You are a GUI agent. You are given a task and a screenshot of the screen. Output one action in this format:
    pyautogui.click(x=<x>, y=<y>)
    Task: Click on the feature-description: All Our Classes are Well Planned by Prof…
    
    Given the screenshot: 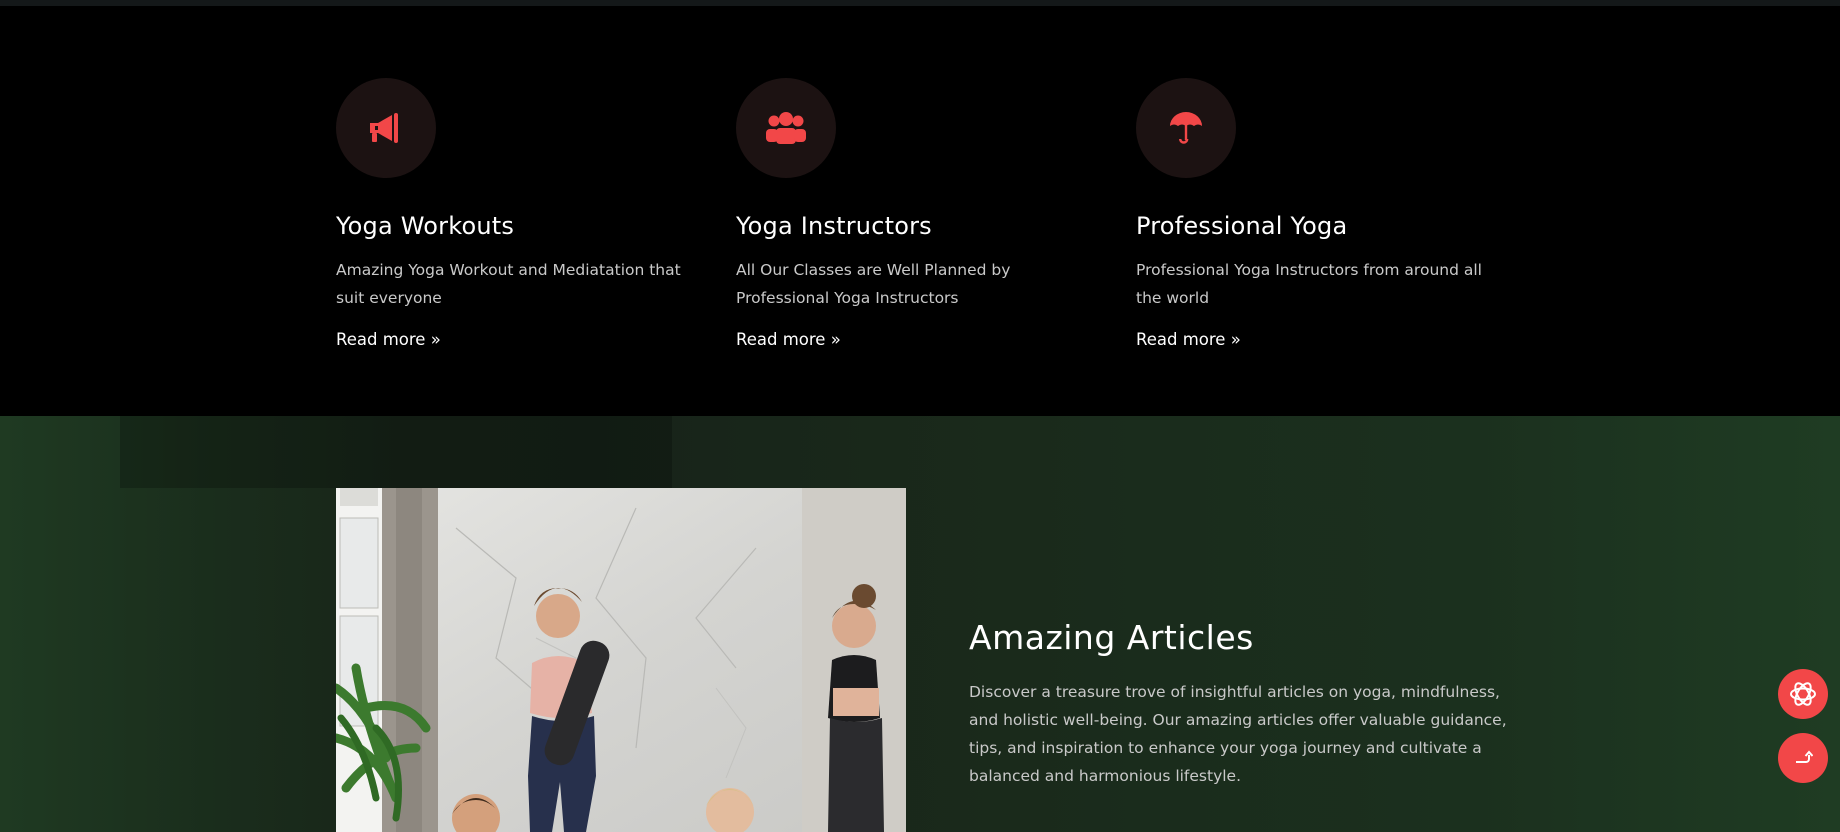 What is the action you would take?
    pyautogui.click(x=873, y=284)
    